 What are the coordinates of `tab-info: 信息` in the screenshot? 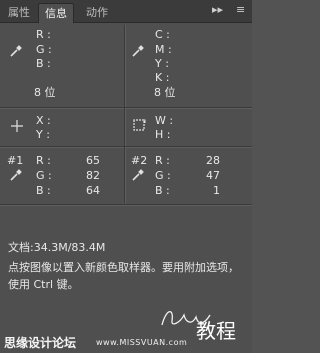 It's located at (56, 13).